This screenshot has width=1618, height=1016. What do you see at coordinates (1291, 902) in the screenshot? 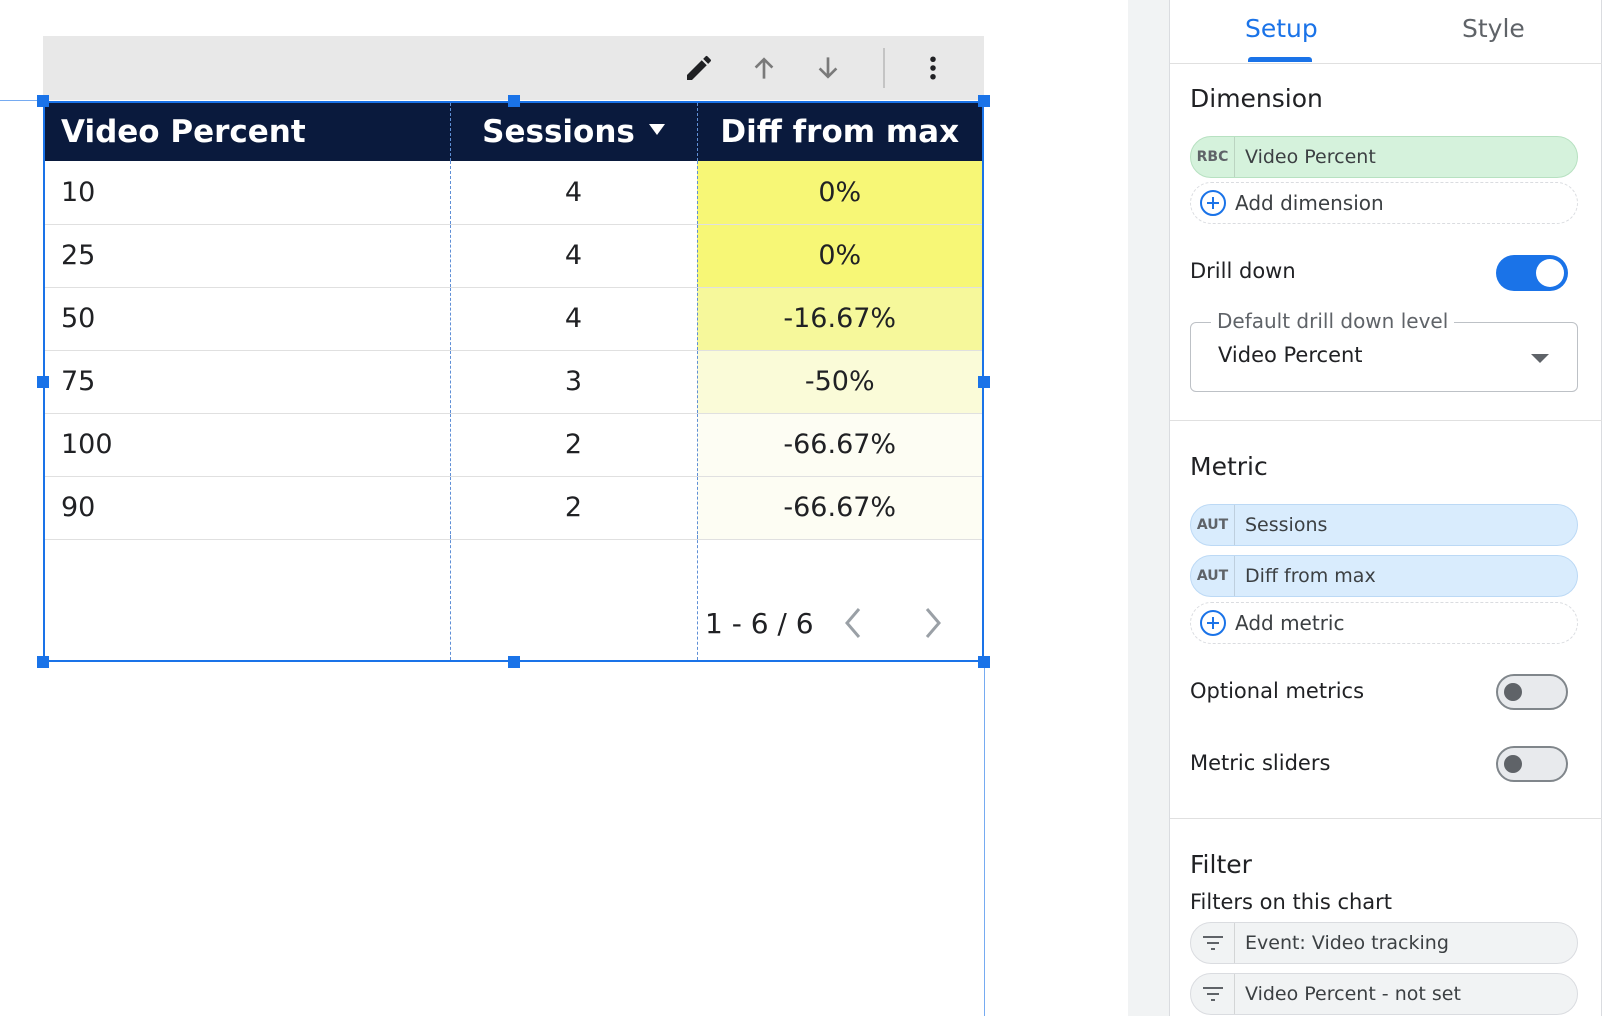
I see `filters-on-chart-label: Filters on this chart` at bounding box center [1291, 902].